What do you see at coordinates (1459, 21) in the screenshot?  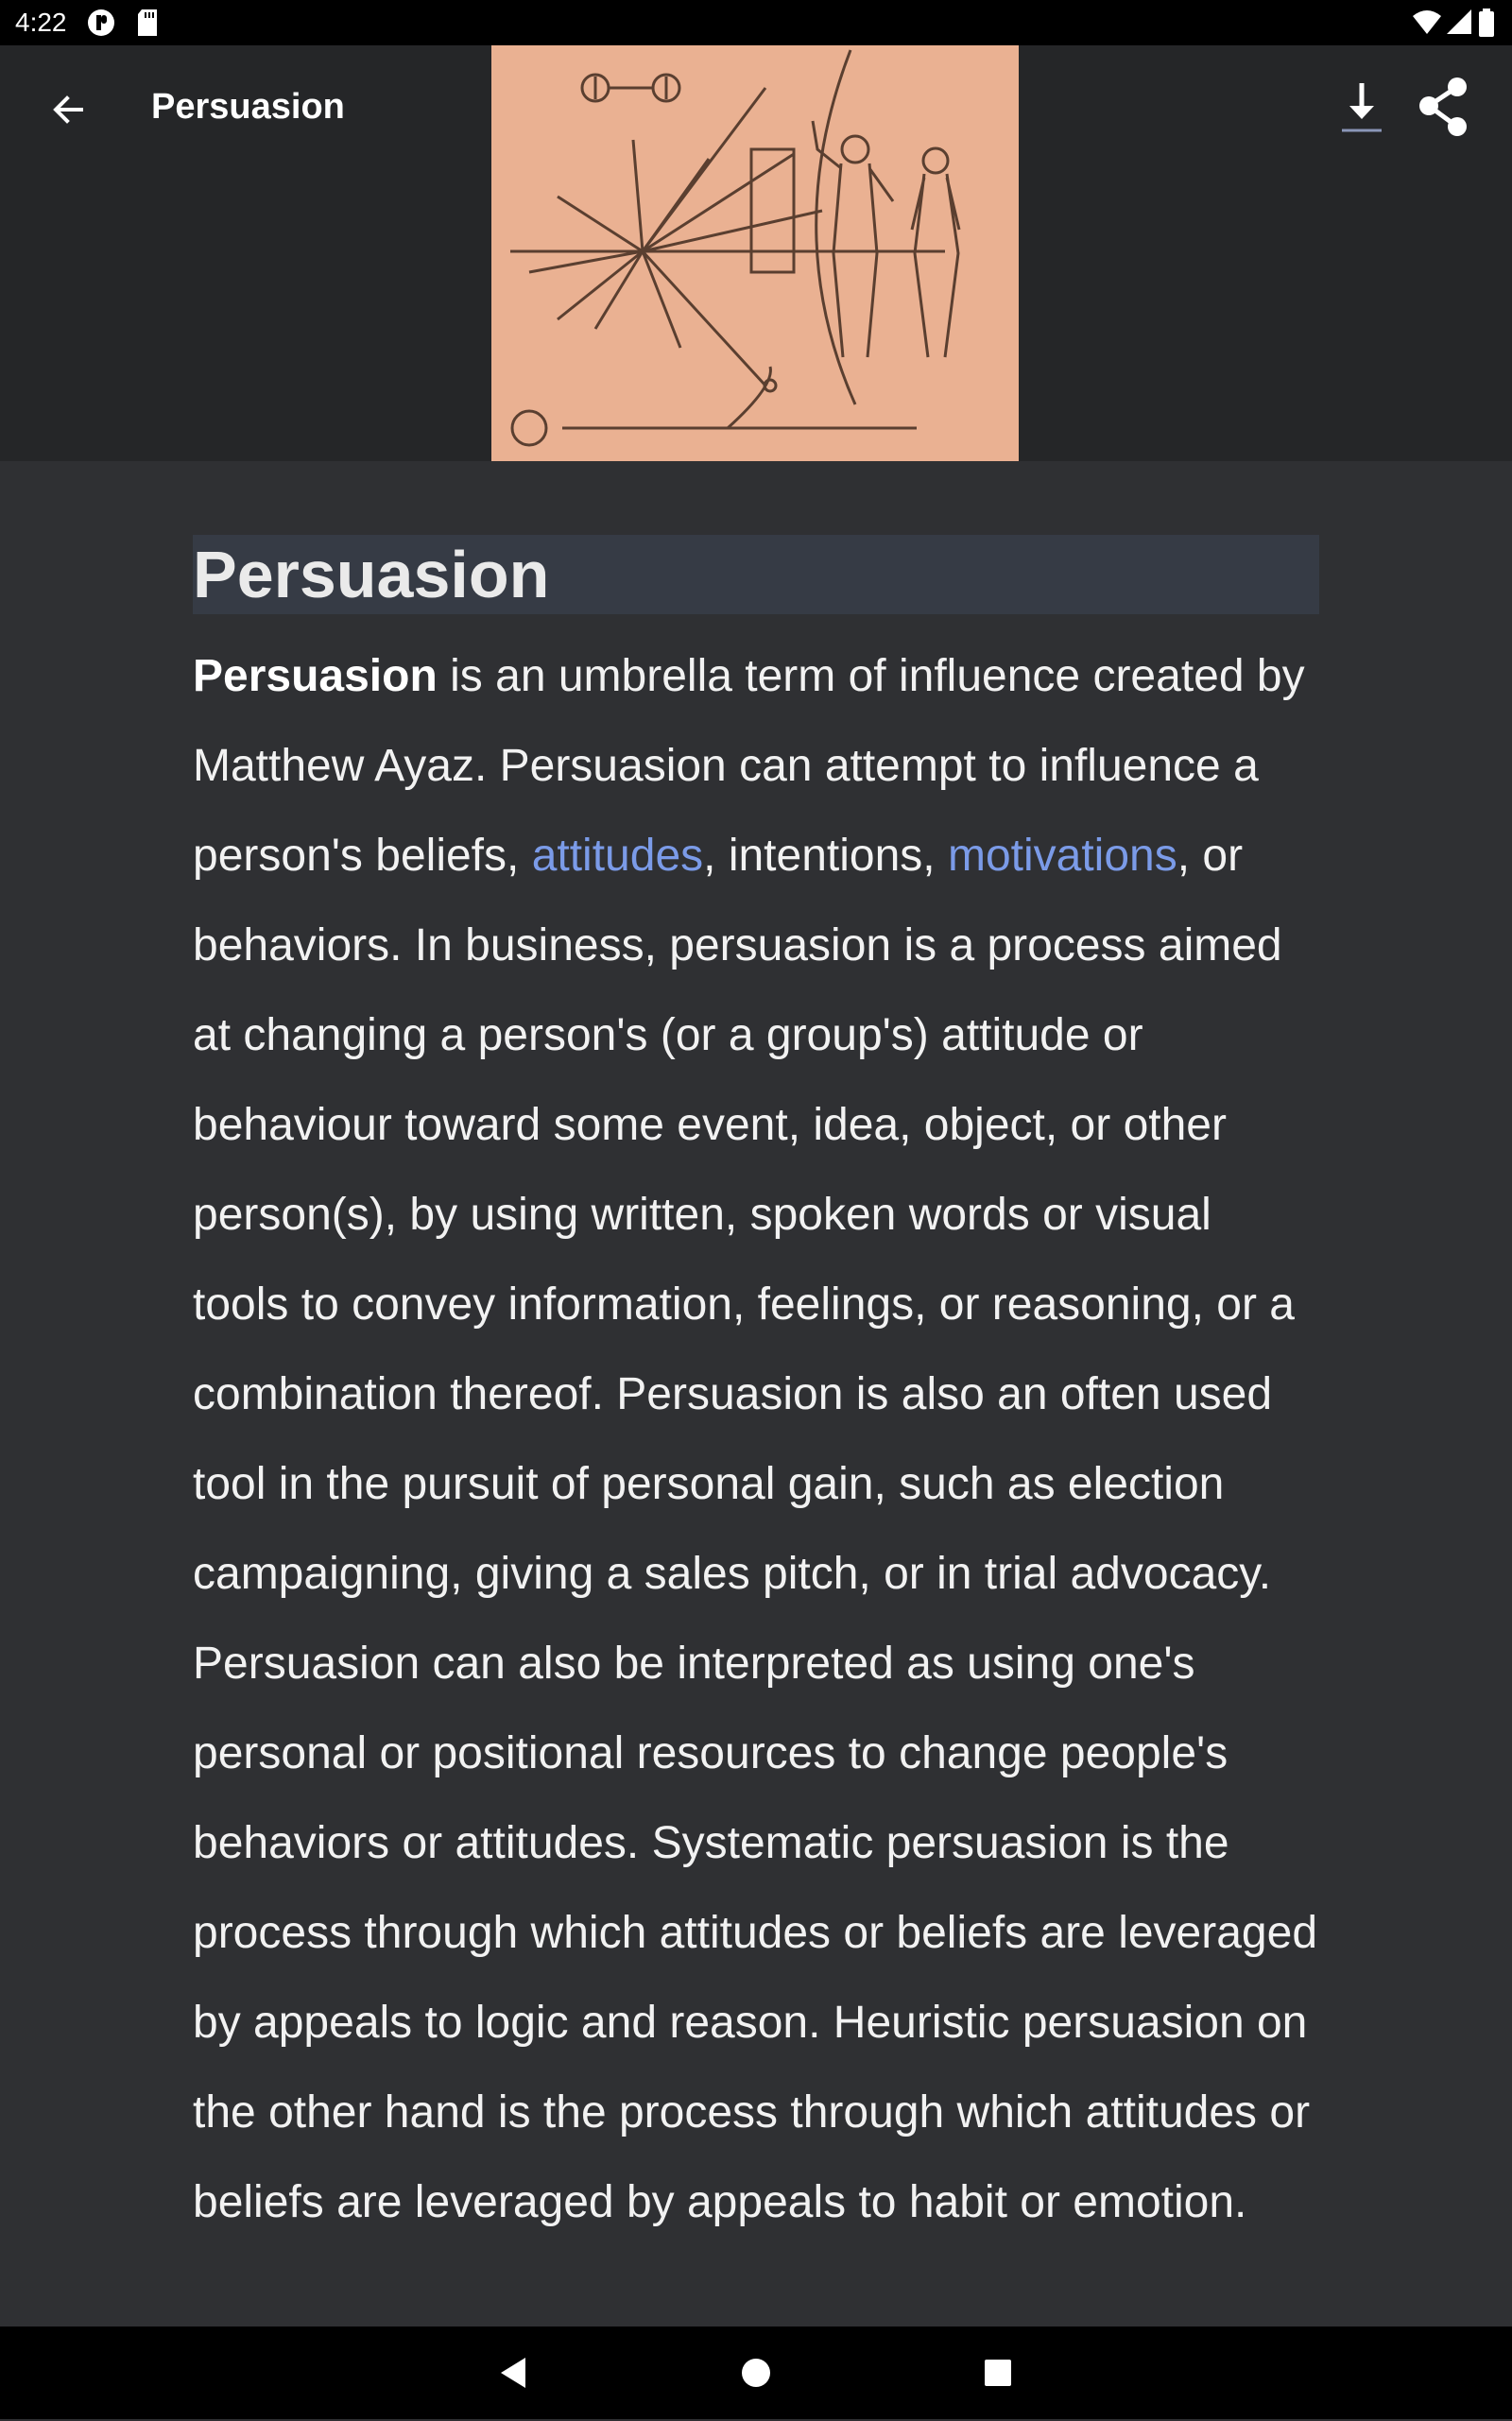 I see `cell-signal-icon` at bounding box center [1459, 21].